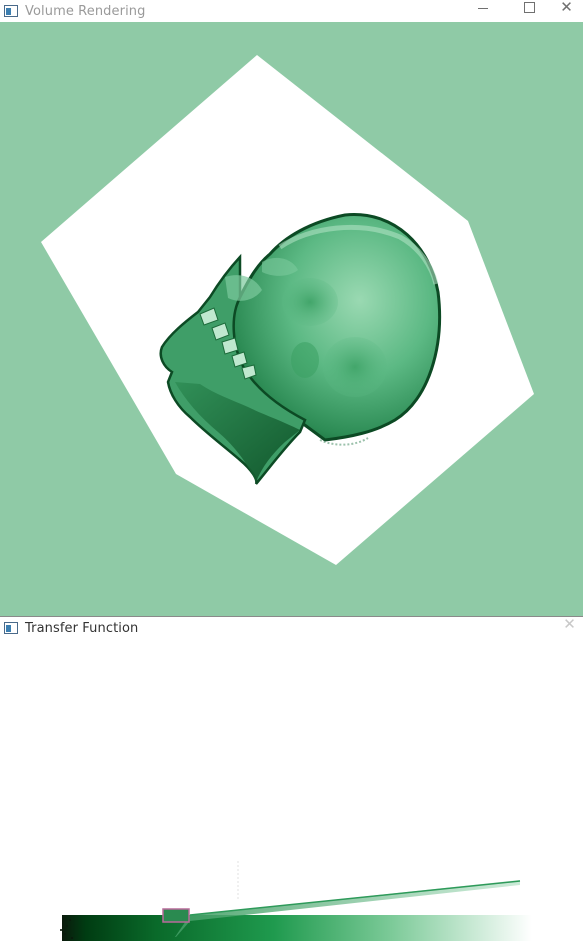 This screenshot has width=583, height=948. What do you see at coordinates (297, 928) in the screenshot?
I see `tf-color-bar` at bounding box center [297, 928].